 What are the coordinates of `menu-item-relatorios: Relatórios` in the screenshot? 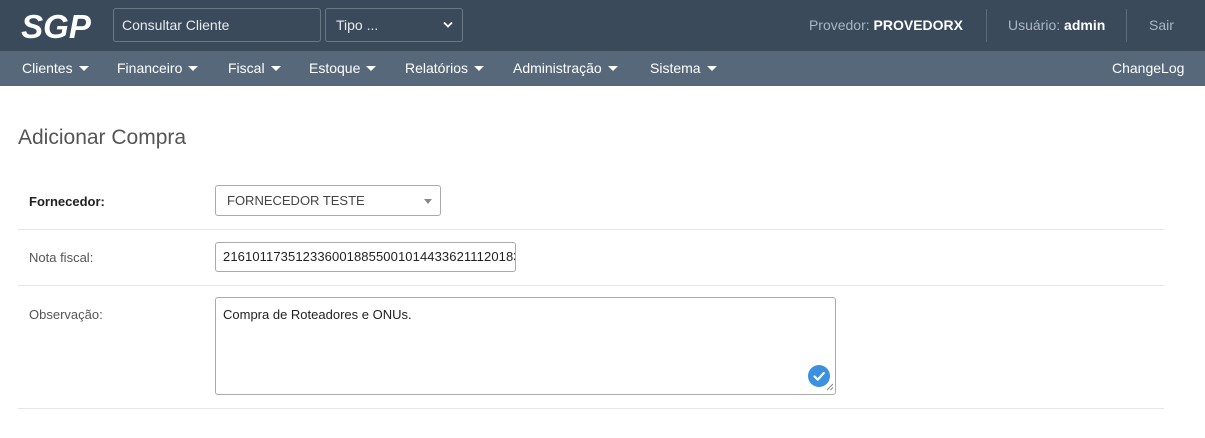 It's located at (445, 68).